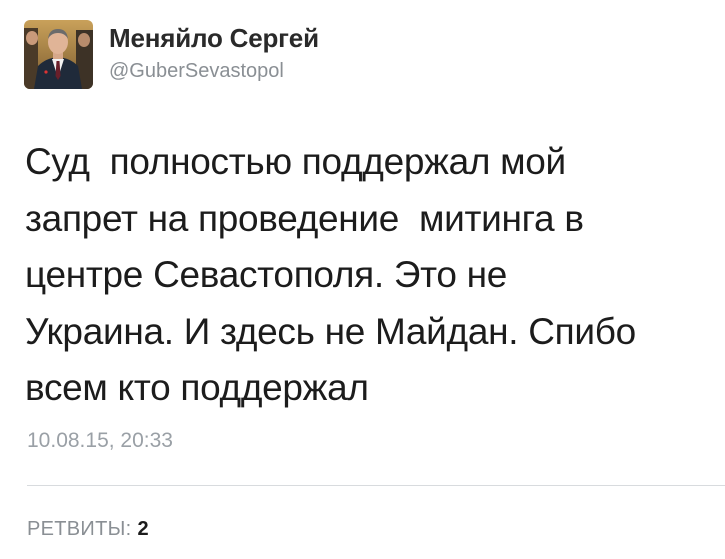 This screenshot has height=559, width=725. I want to click on tweet-header: Меняйло Сергей @GuberSevastopol, so click(171, 56).